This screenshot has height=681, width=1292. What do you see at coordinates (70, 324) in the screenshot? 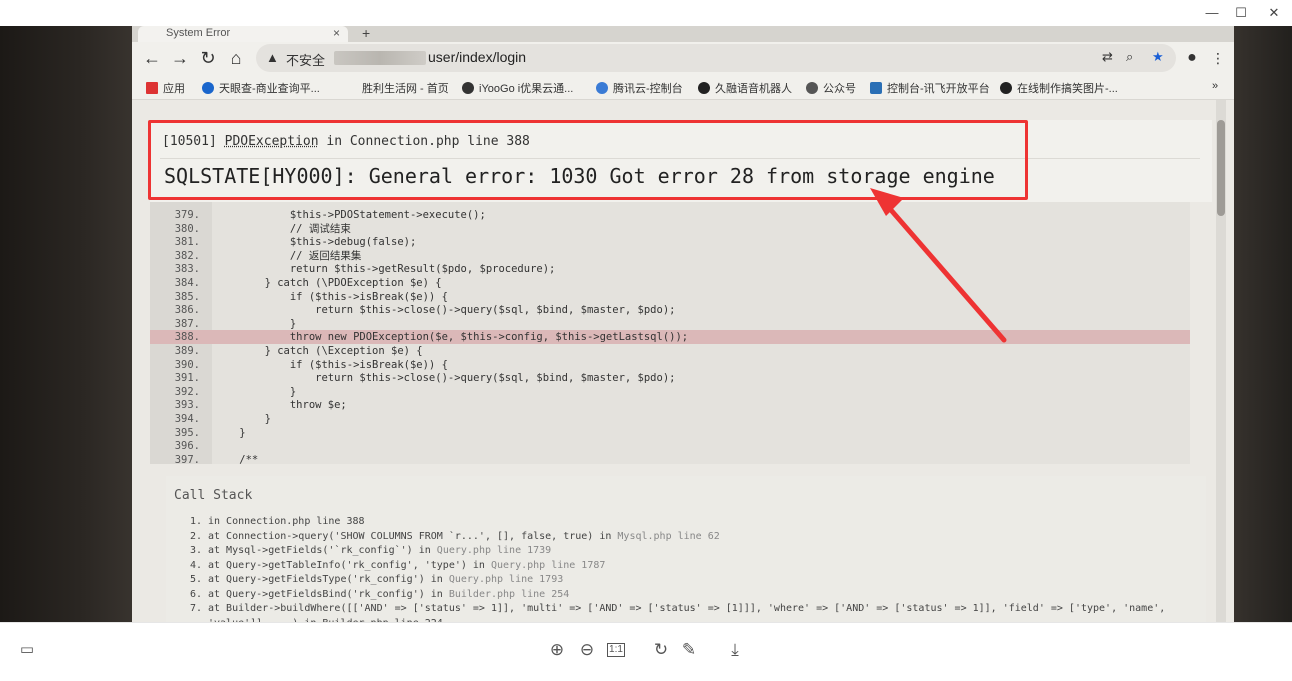
I see `monitor-bezel-left` at bounding box center [70, 324].